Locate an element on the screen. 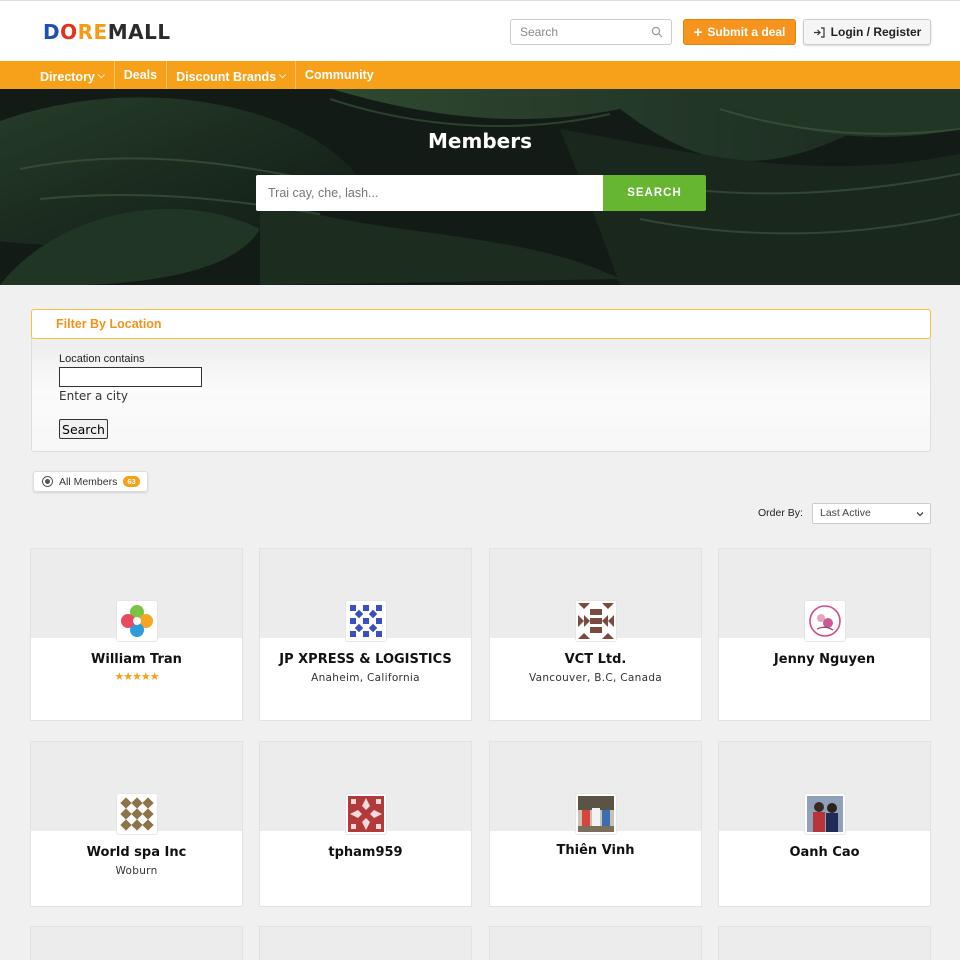 The image size is (960, 960). member-name: Jenny Nguyen is located at coordinates (824, 659).